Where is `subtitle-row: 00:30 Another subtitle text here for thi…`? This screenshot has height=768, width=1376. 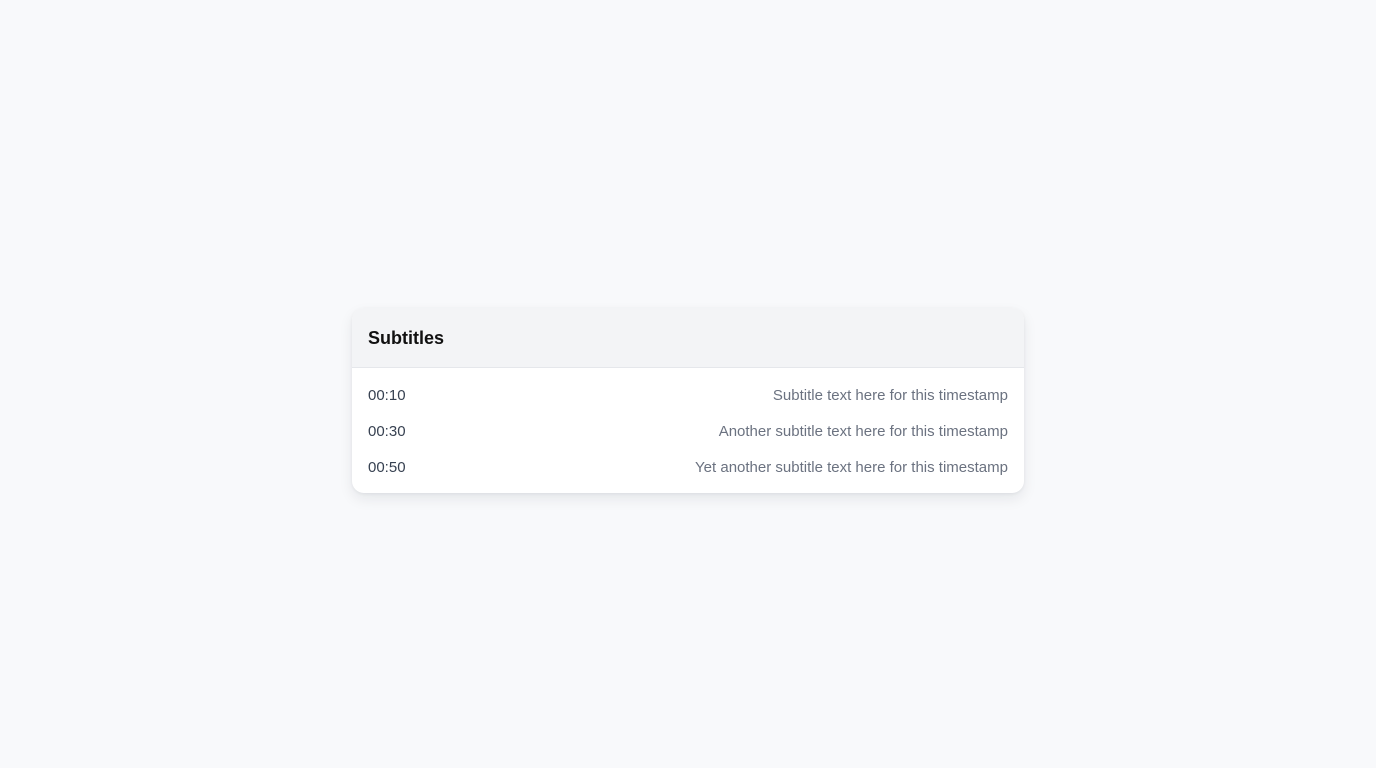 subtitle-row: 00:30 Another subtitle text here for thi… is located at coordinates (688, 431).